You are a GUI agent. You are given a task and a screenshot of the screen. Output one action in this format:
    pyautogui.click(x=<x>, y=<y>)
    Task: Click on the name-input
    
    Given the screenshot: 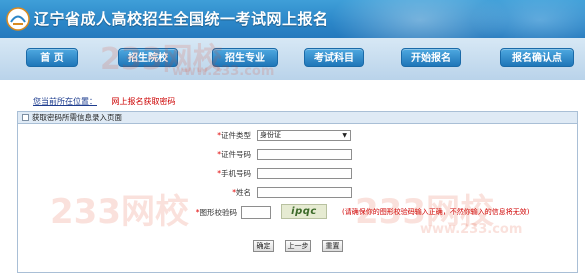 What is the action you would take?
    pyautogui.click(x=304, y=192)
    